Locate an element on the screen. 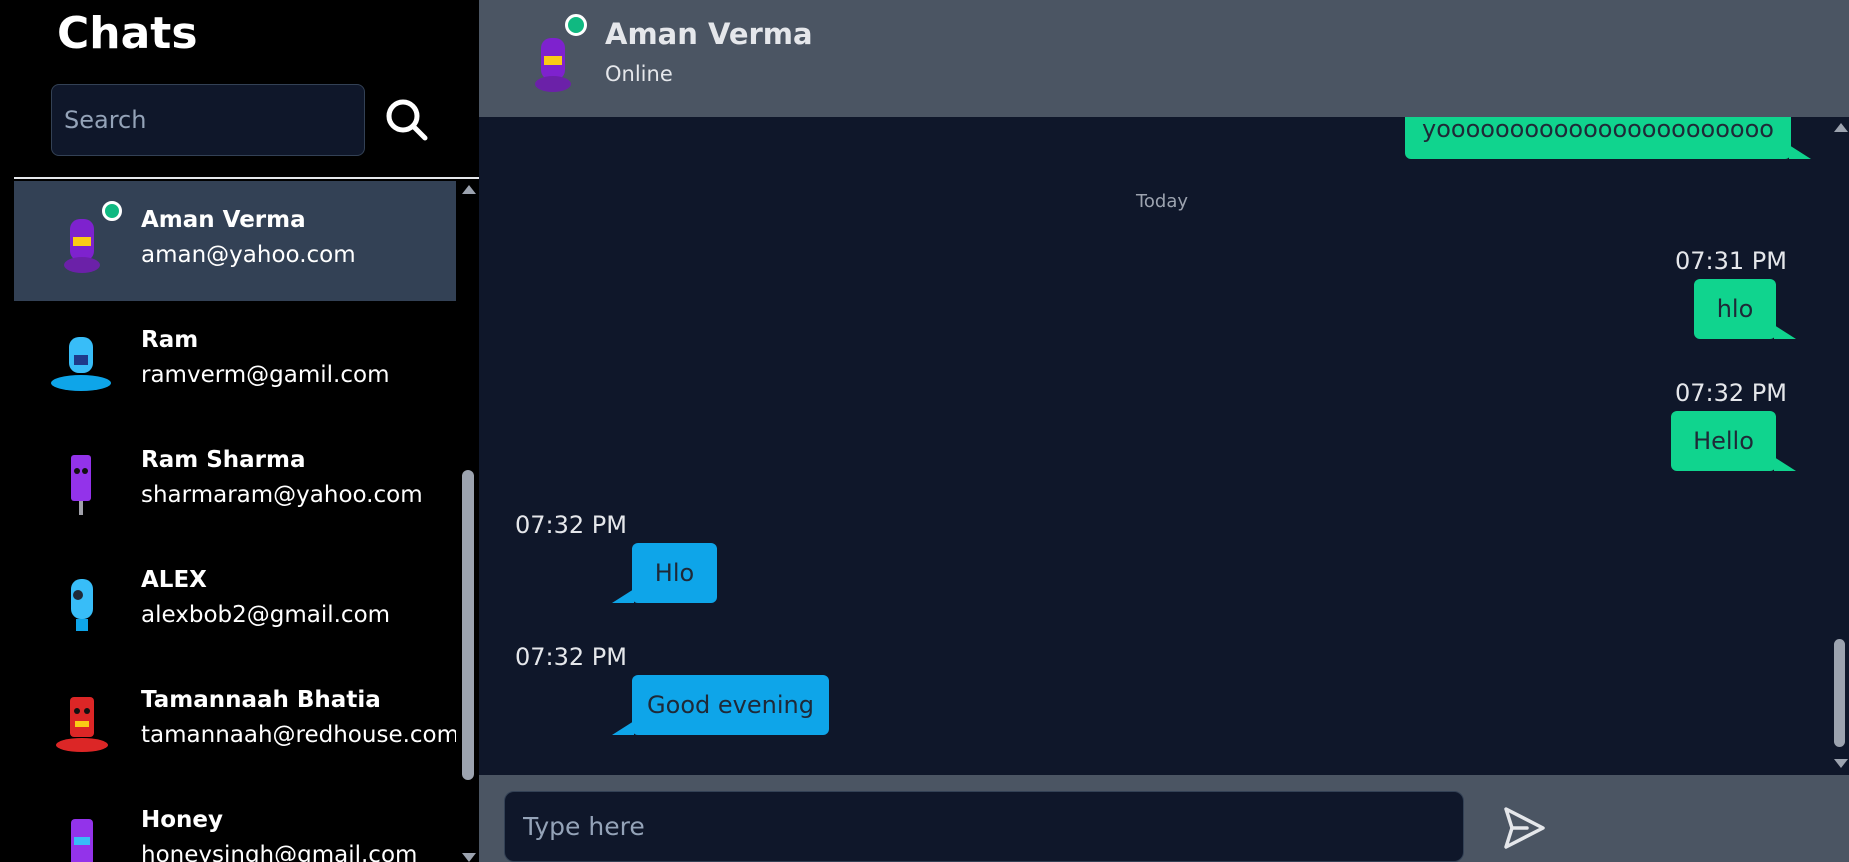  contact-email: tamannaah@redhouse.com is located at coordinates (298, 735).